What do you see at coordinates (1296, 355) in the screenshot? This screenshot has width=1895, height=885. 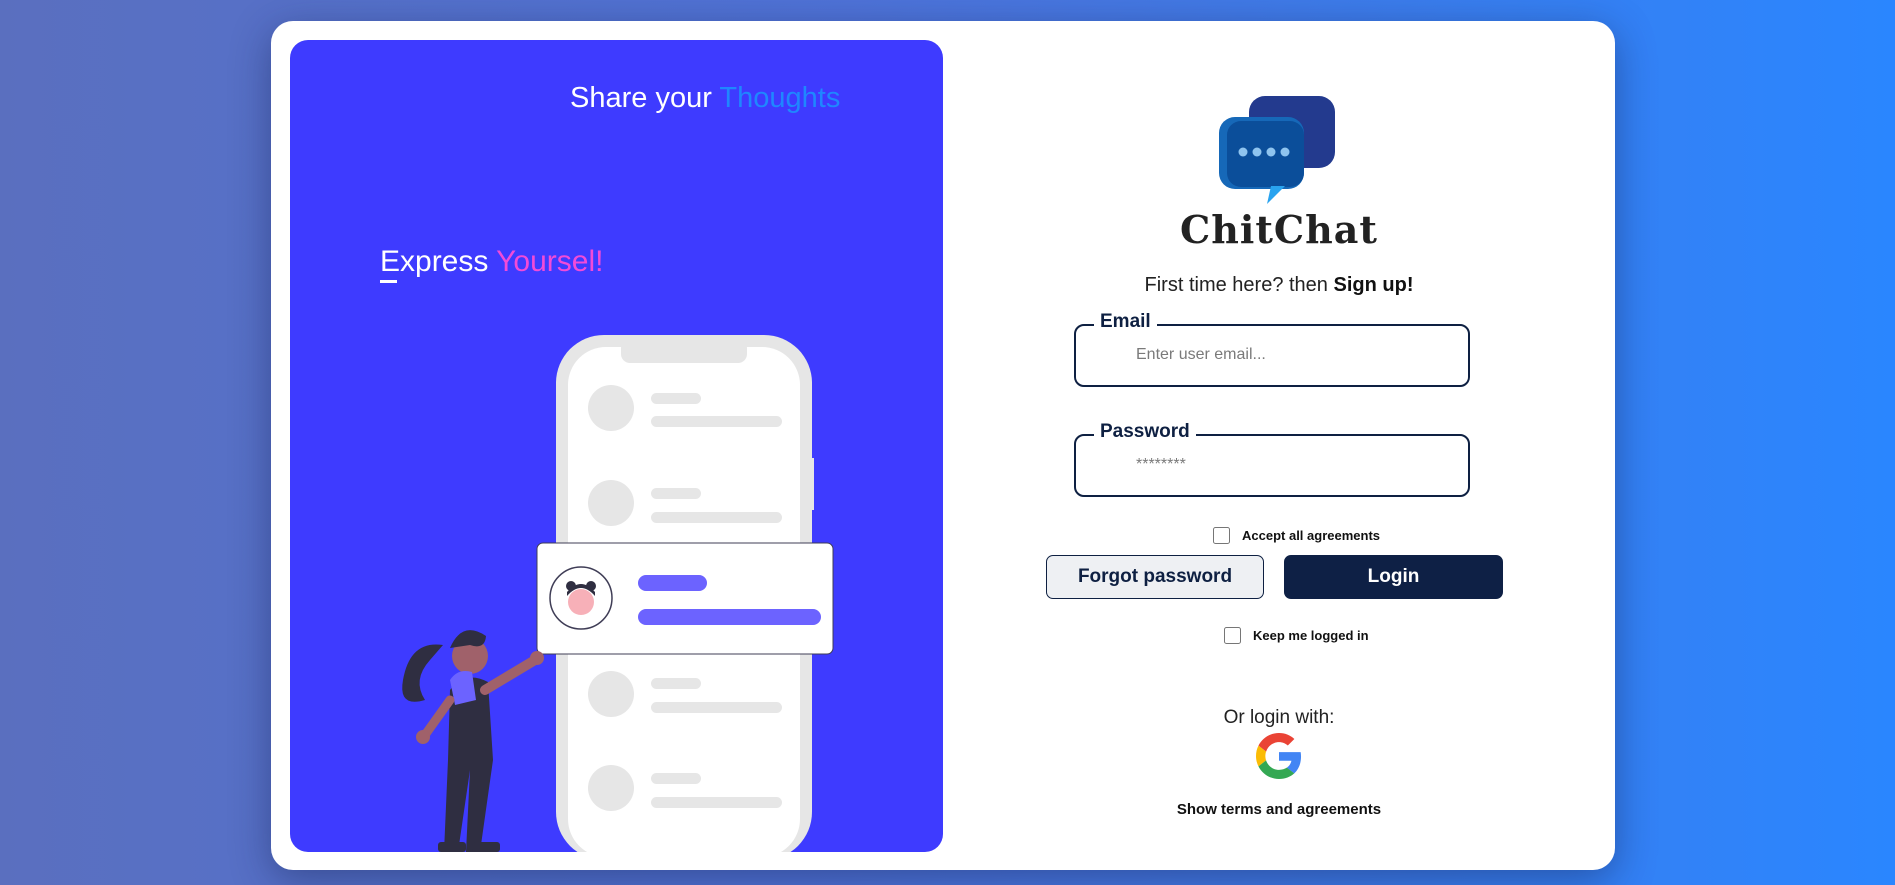 I see `email-input` at bounding box center [1296, 355].